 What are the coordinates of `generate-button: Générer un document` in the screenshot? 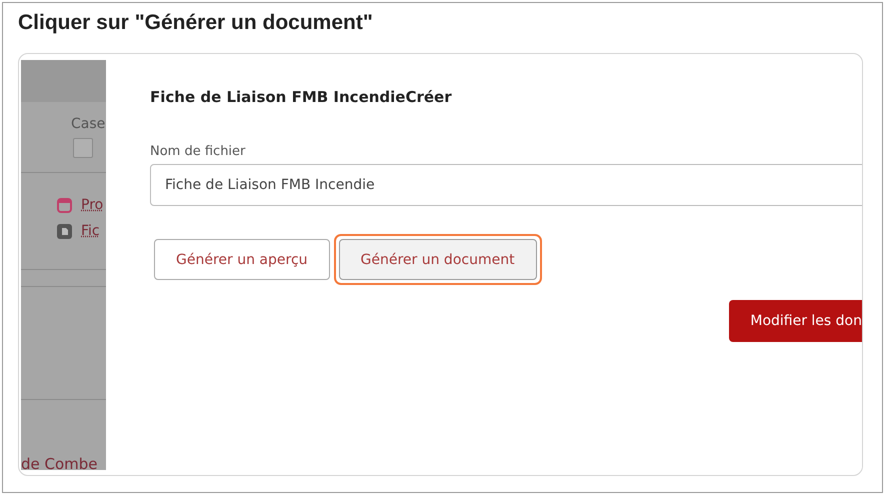 It's located at (437, 259).